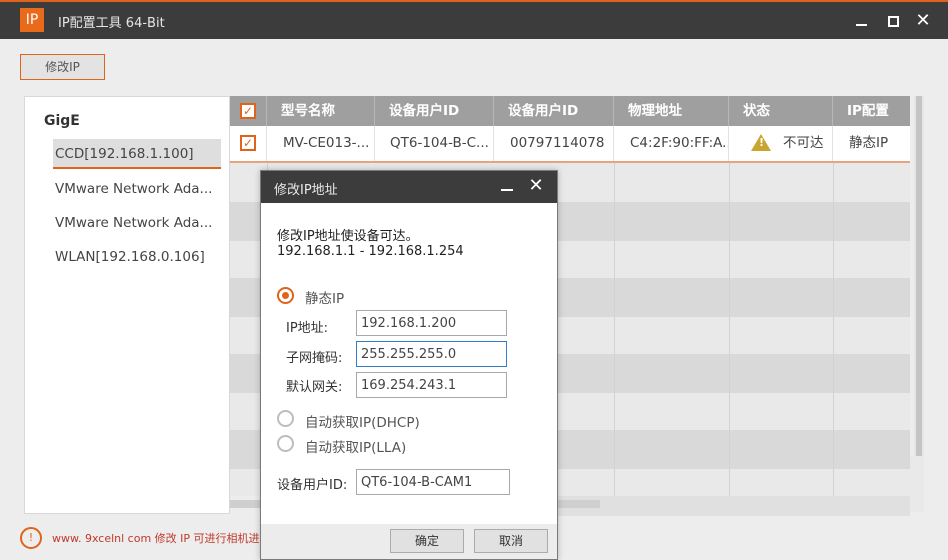 The height and width of the screenshot is (560, 948). What do you see at coordinates (137, 257) in the screenshot?
I see `adapter-item-wlan: WLAN[192.168.0.106]` at bounding box center [137, 257].